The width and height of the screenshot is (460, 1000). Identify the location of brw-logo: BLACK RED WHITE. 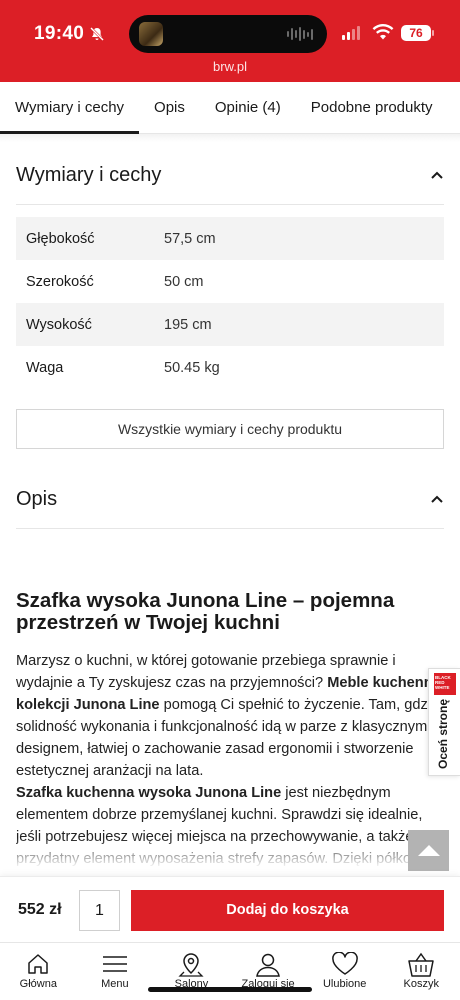
(445, 684).